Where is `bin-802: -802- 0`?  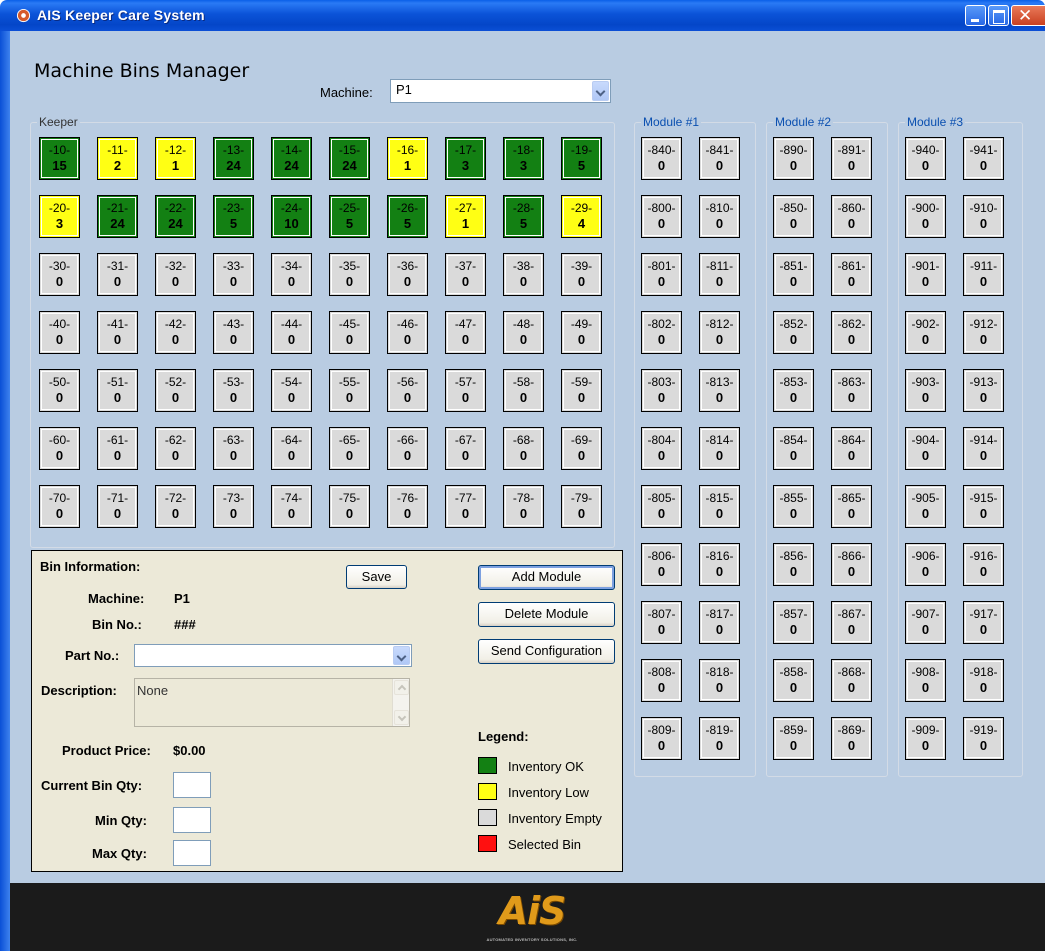 bin-802: -802- 0 is located at coordinates (661, 332).